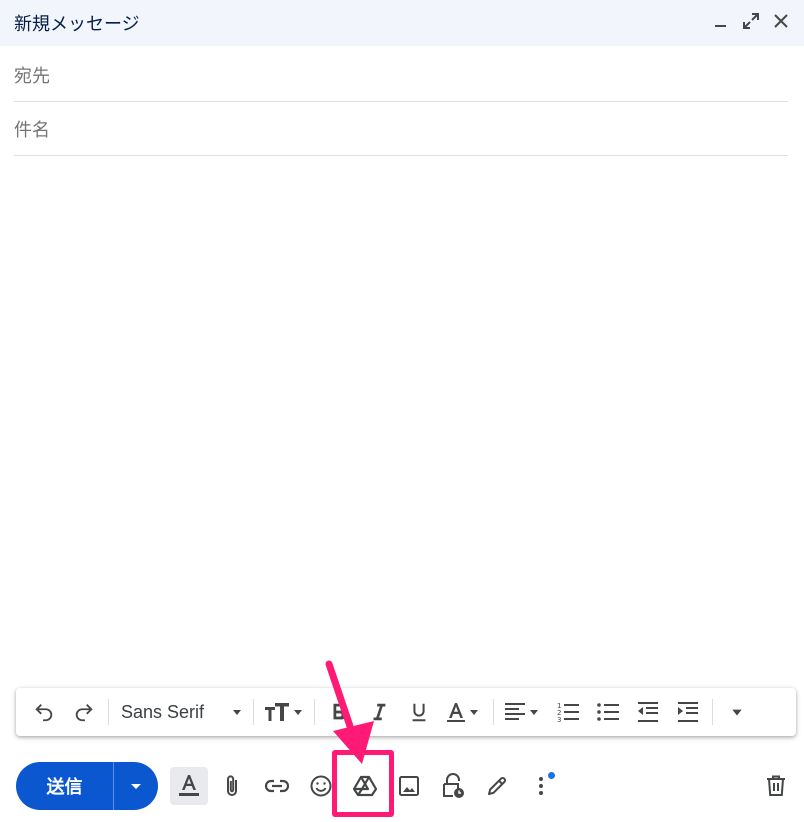 Image resolution: width=804 pixels, height=822 pixels. I want to click on notification-dot, so click(551, 775).